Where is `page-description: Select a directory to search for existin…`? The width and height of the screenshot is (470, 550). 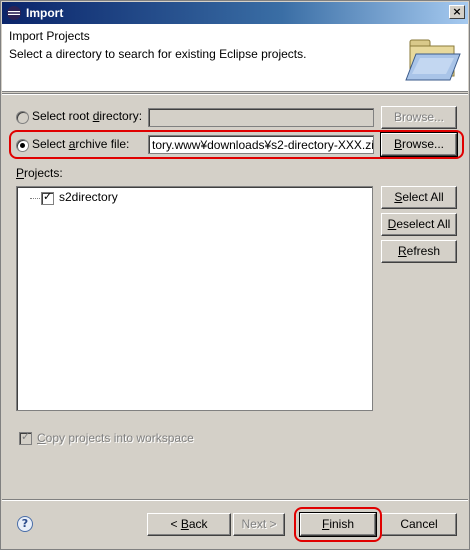
page-description: Select a directory to search for existin… is located at coordinates (158, 54).